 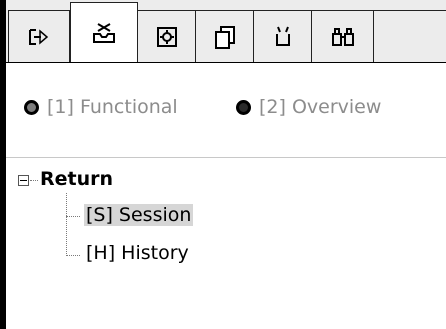 What do you see at coordinates (139, 215) in the screenshot?
I see `tree-node-session: [S] Session` at bounding box center [139, 215].